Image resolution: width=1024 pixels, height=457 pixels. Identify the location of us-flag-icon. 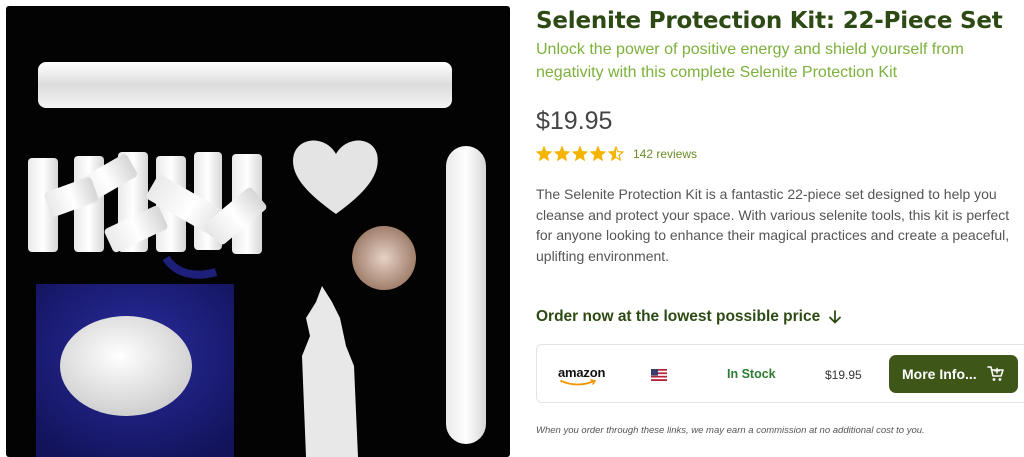
(659, 375).